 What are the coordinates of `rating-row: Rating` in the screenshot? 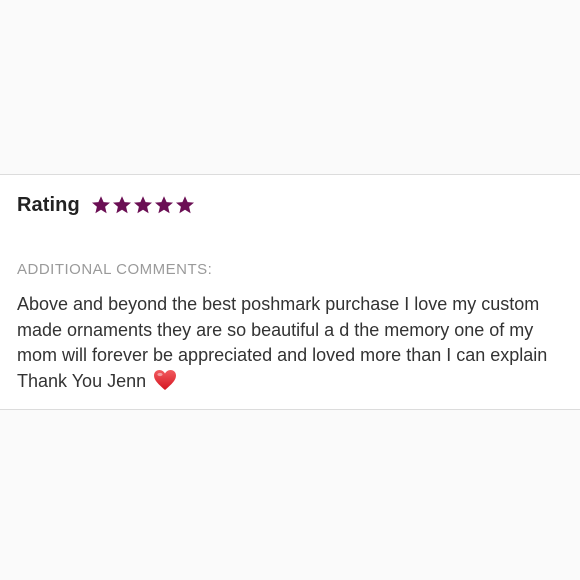 It's located at (106, 205).